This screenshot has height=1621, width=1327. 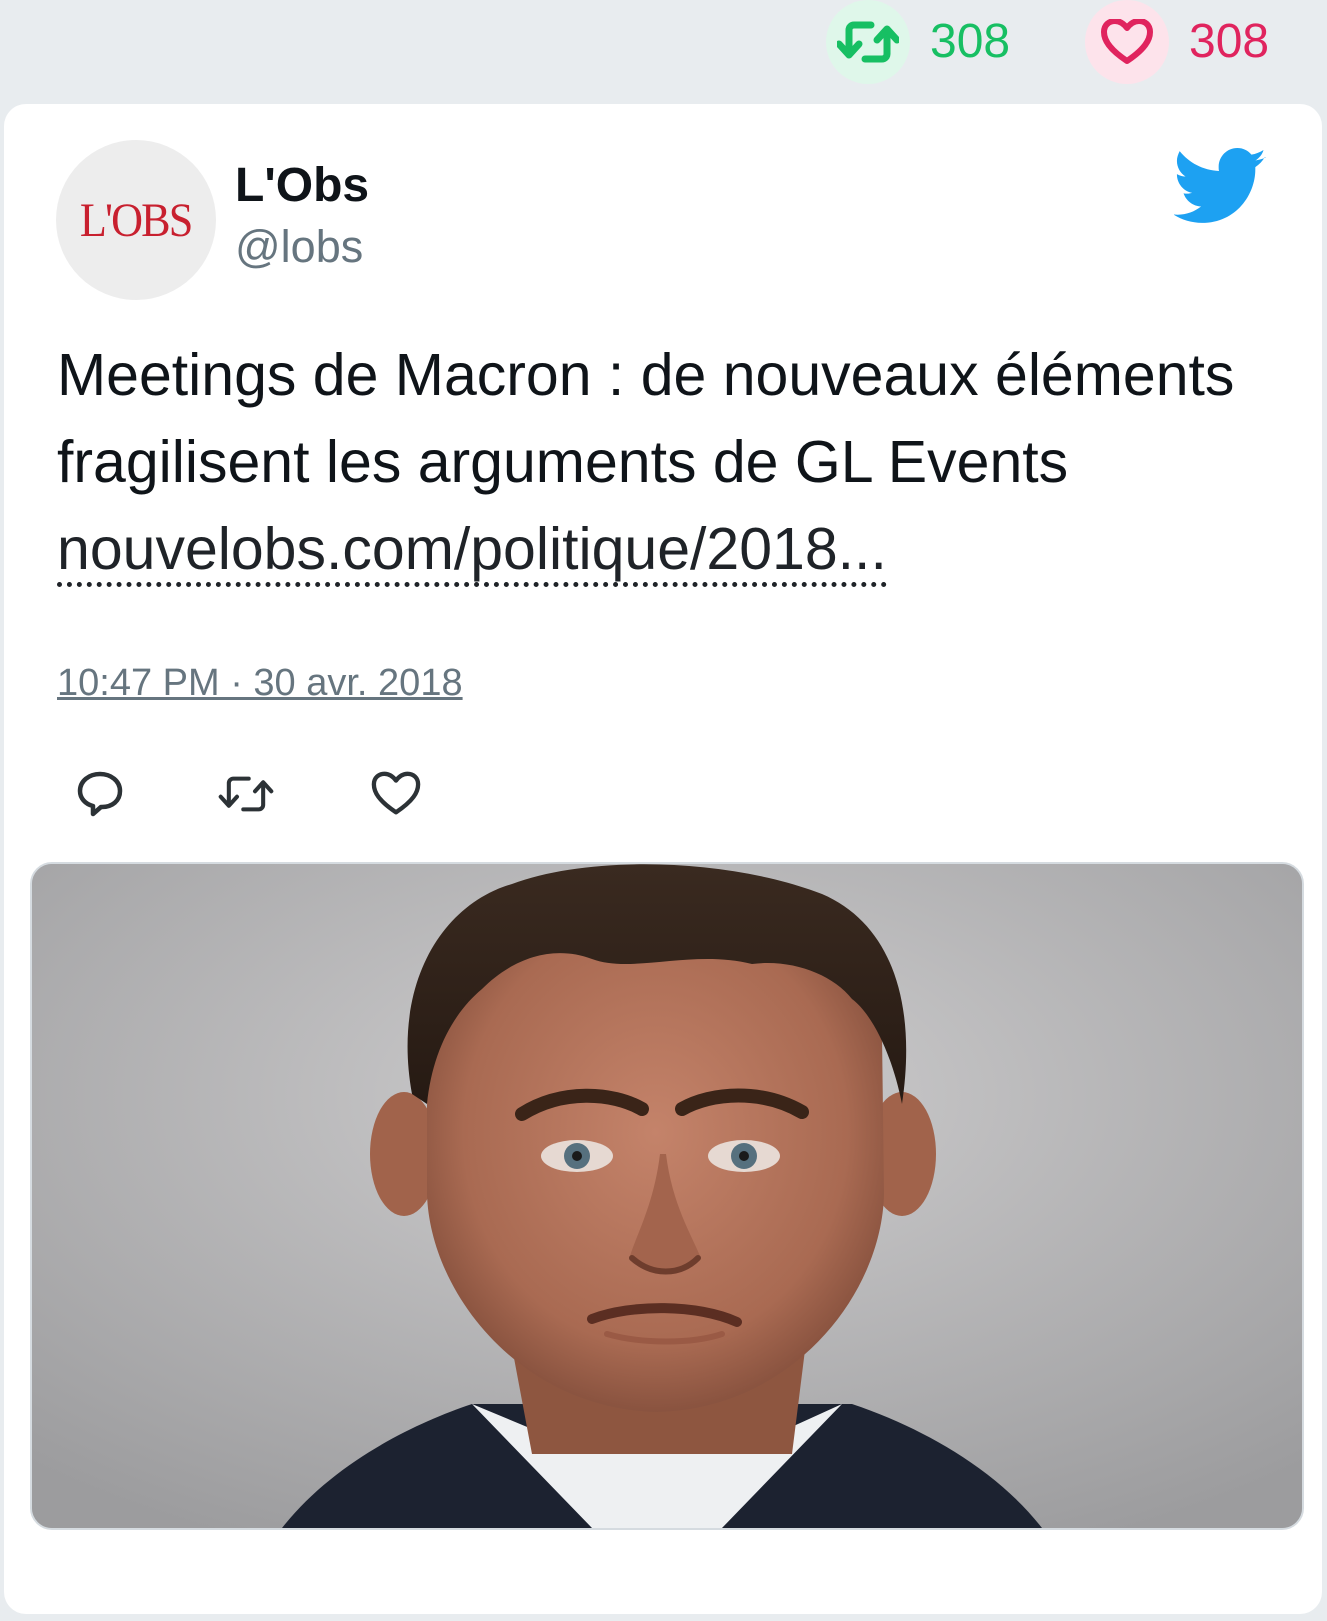 I want to click on like-stat: 308, so click(x=1177, y=42).